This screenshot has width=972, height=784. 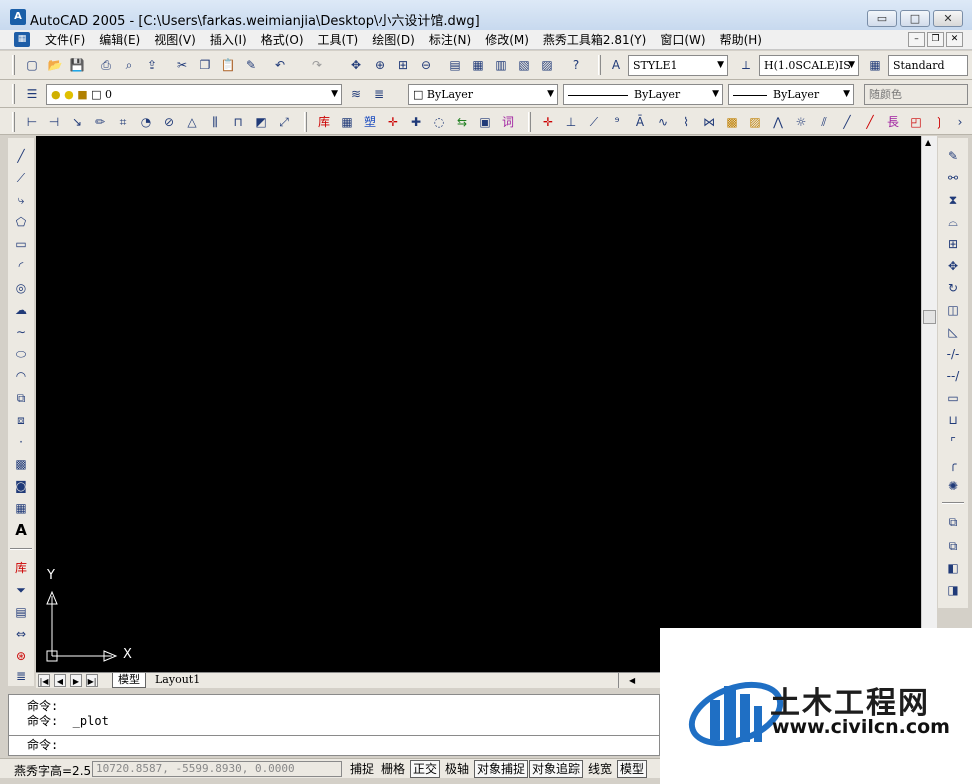 What do you see at coordinates (953, 354) in the screenshot?
I see `trim-icon: -/-` at bounding box center [953, 354].